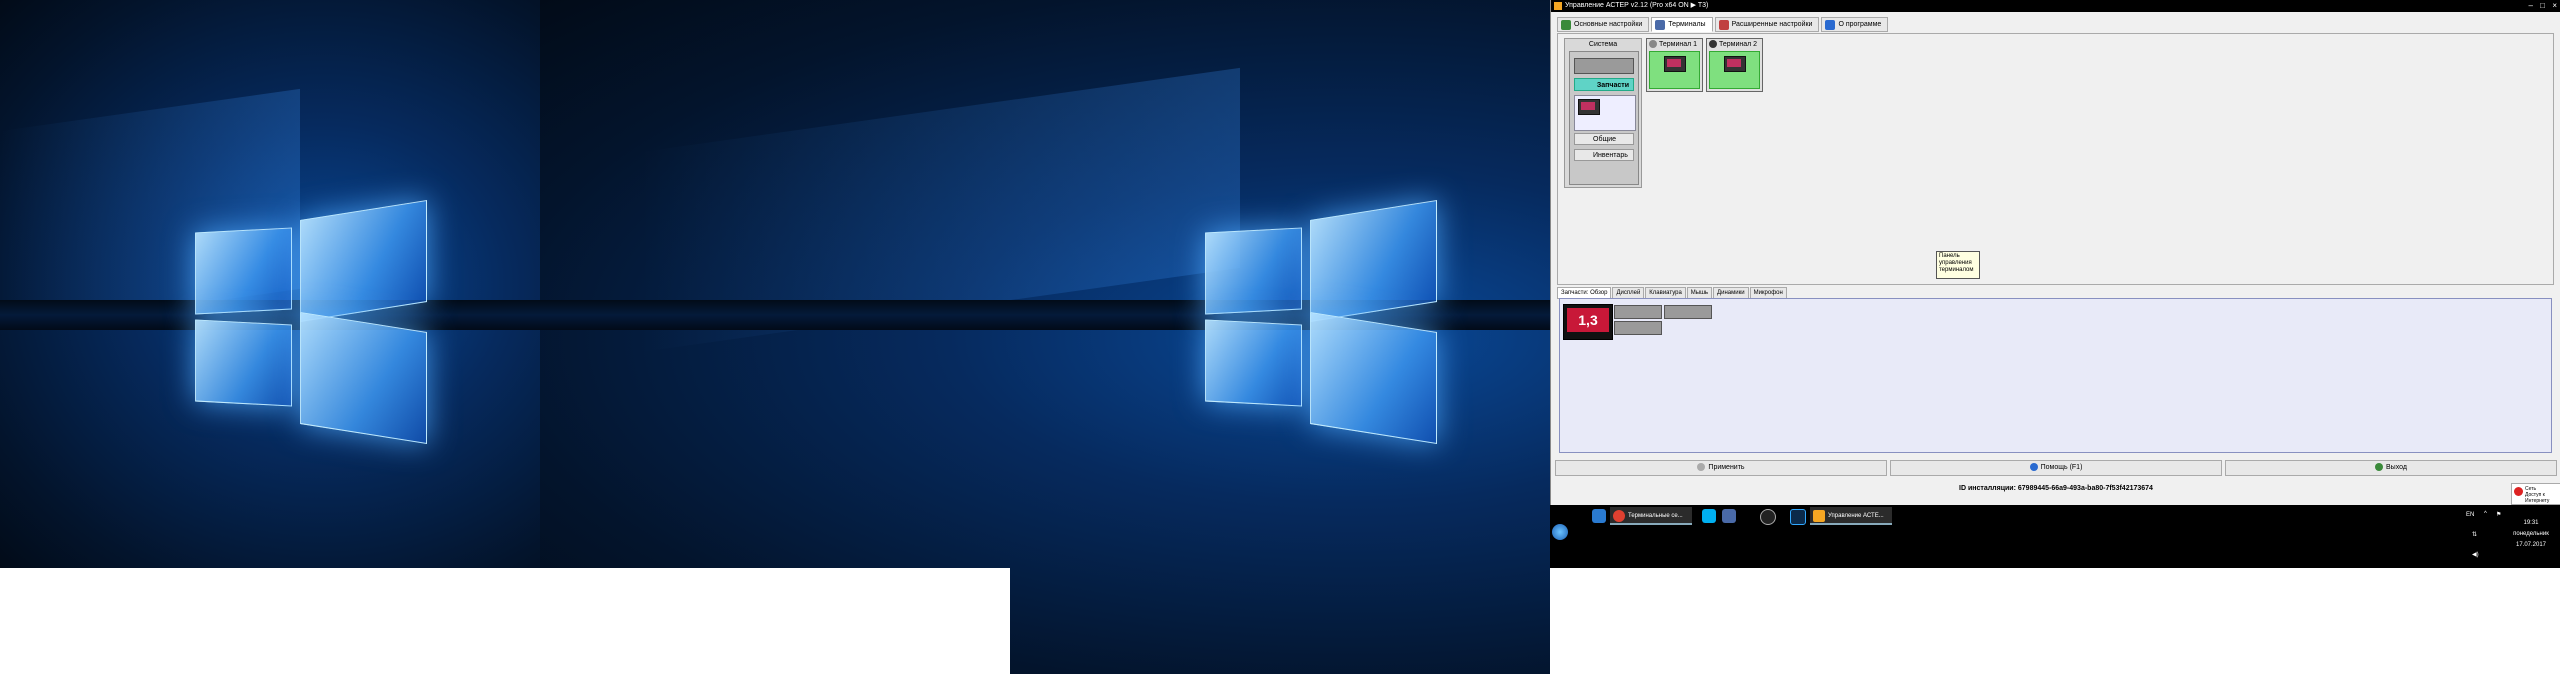 The height and width of the screenshot is (674, 2560). I want to click on system-header: Система, so click(1603, 44).